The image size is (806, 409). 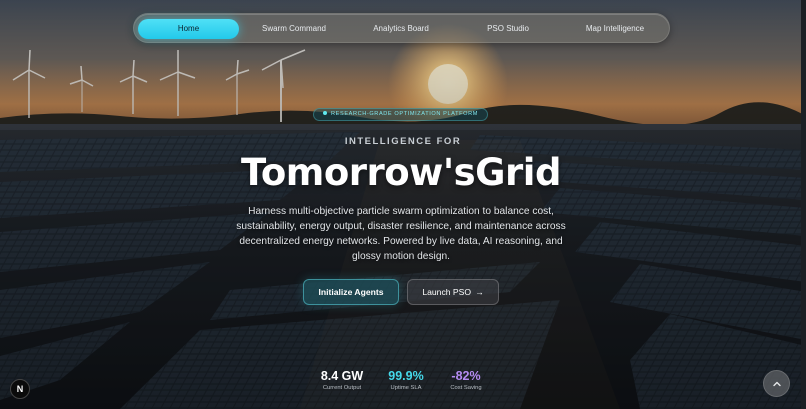 I want to click on scroll-to-top-button, so click(x=776, y=383).